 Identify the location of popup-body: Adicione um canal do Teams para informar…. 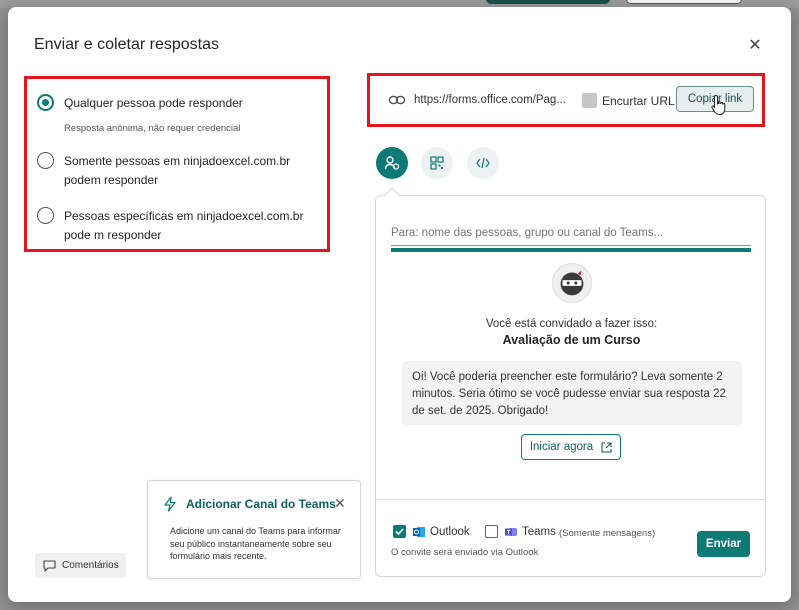
(255, 543).